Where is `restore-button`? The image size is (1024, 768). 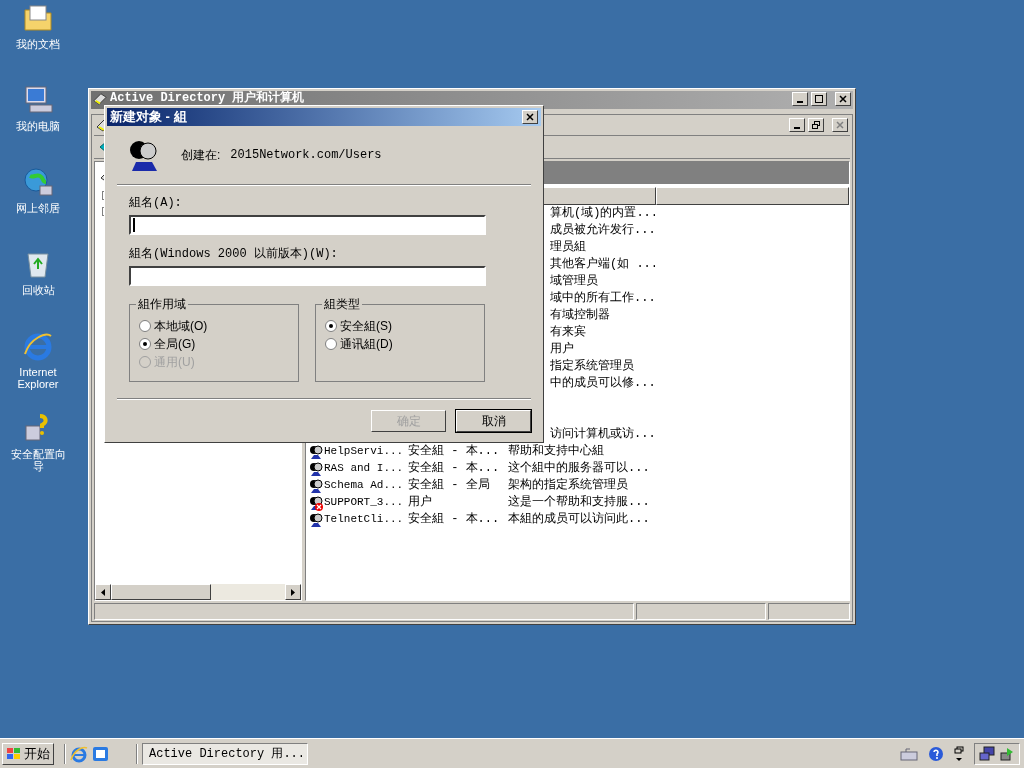
restore-button is located at coordinates (816, 125).